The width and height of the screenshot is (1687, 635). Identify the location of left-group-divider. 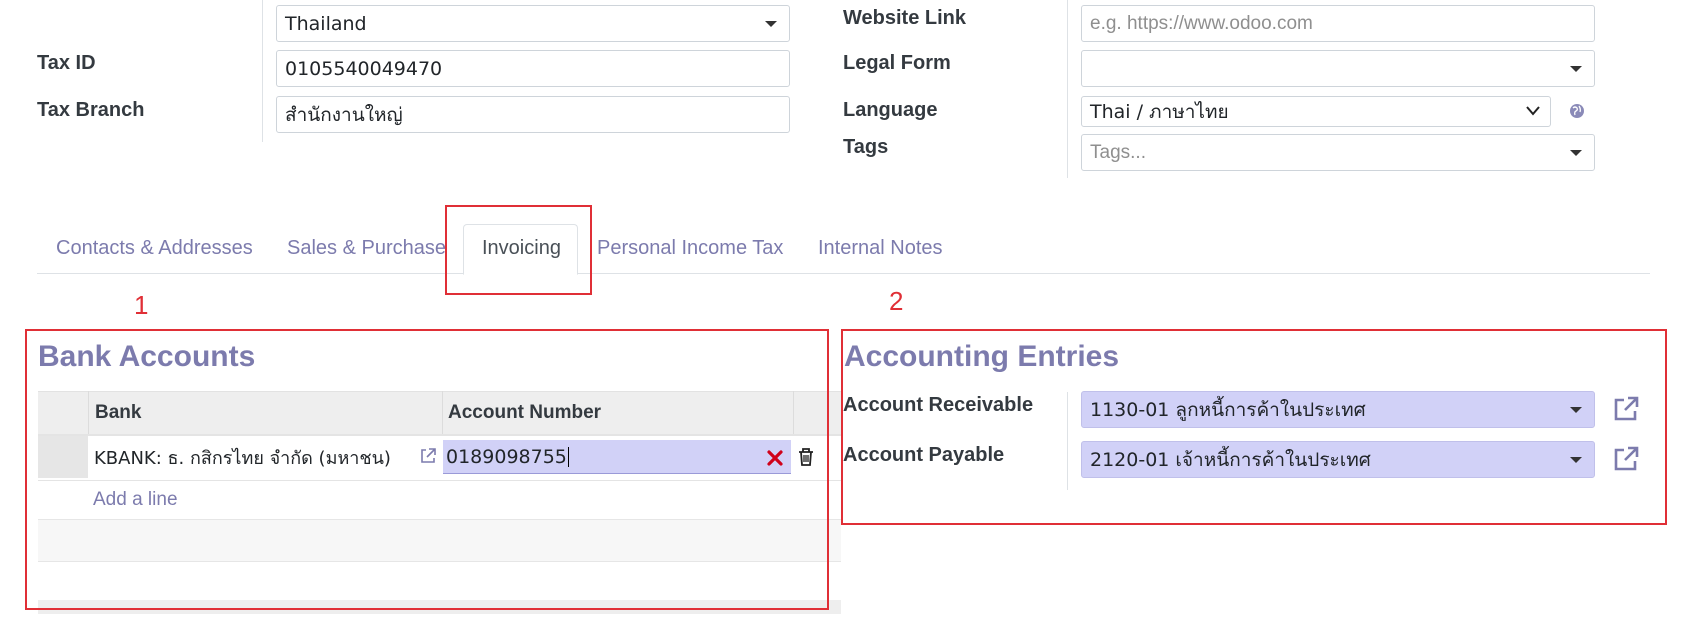
(262, 71).